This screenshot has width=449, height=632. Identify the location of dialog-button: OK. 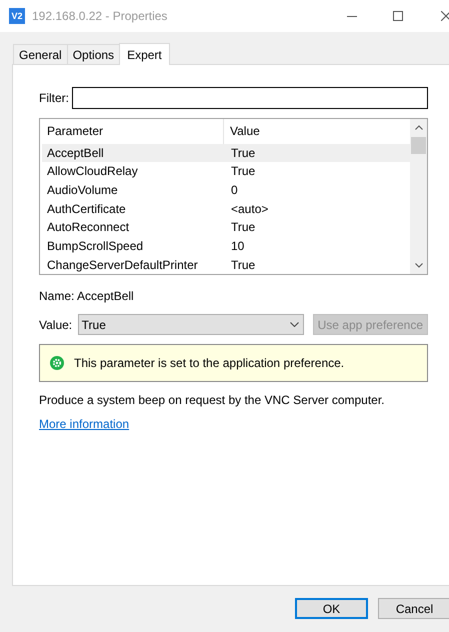
(331, 608).